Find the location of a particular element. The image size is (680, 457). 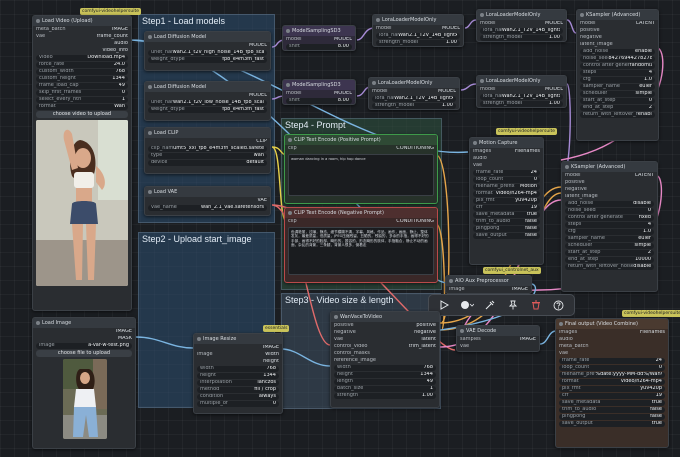

widget-width: width 768 is located at coordinates (238, 369).